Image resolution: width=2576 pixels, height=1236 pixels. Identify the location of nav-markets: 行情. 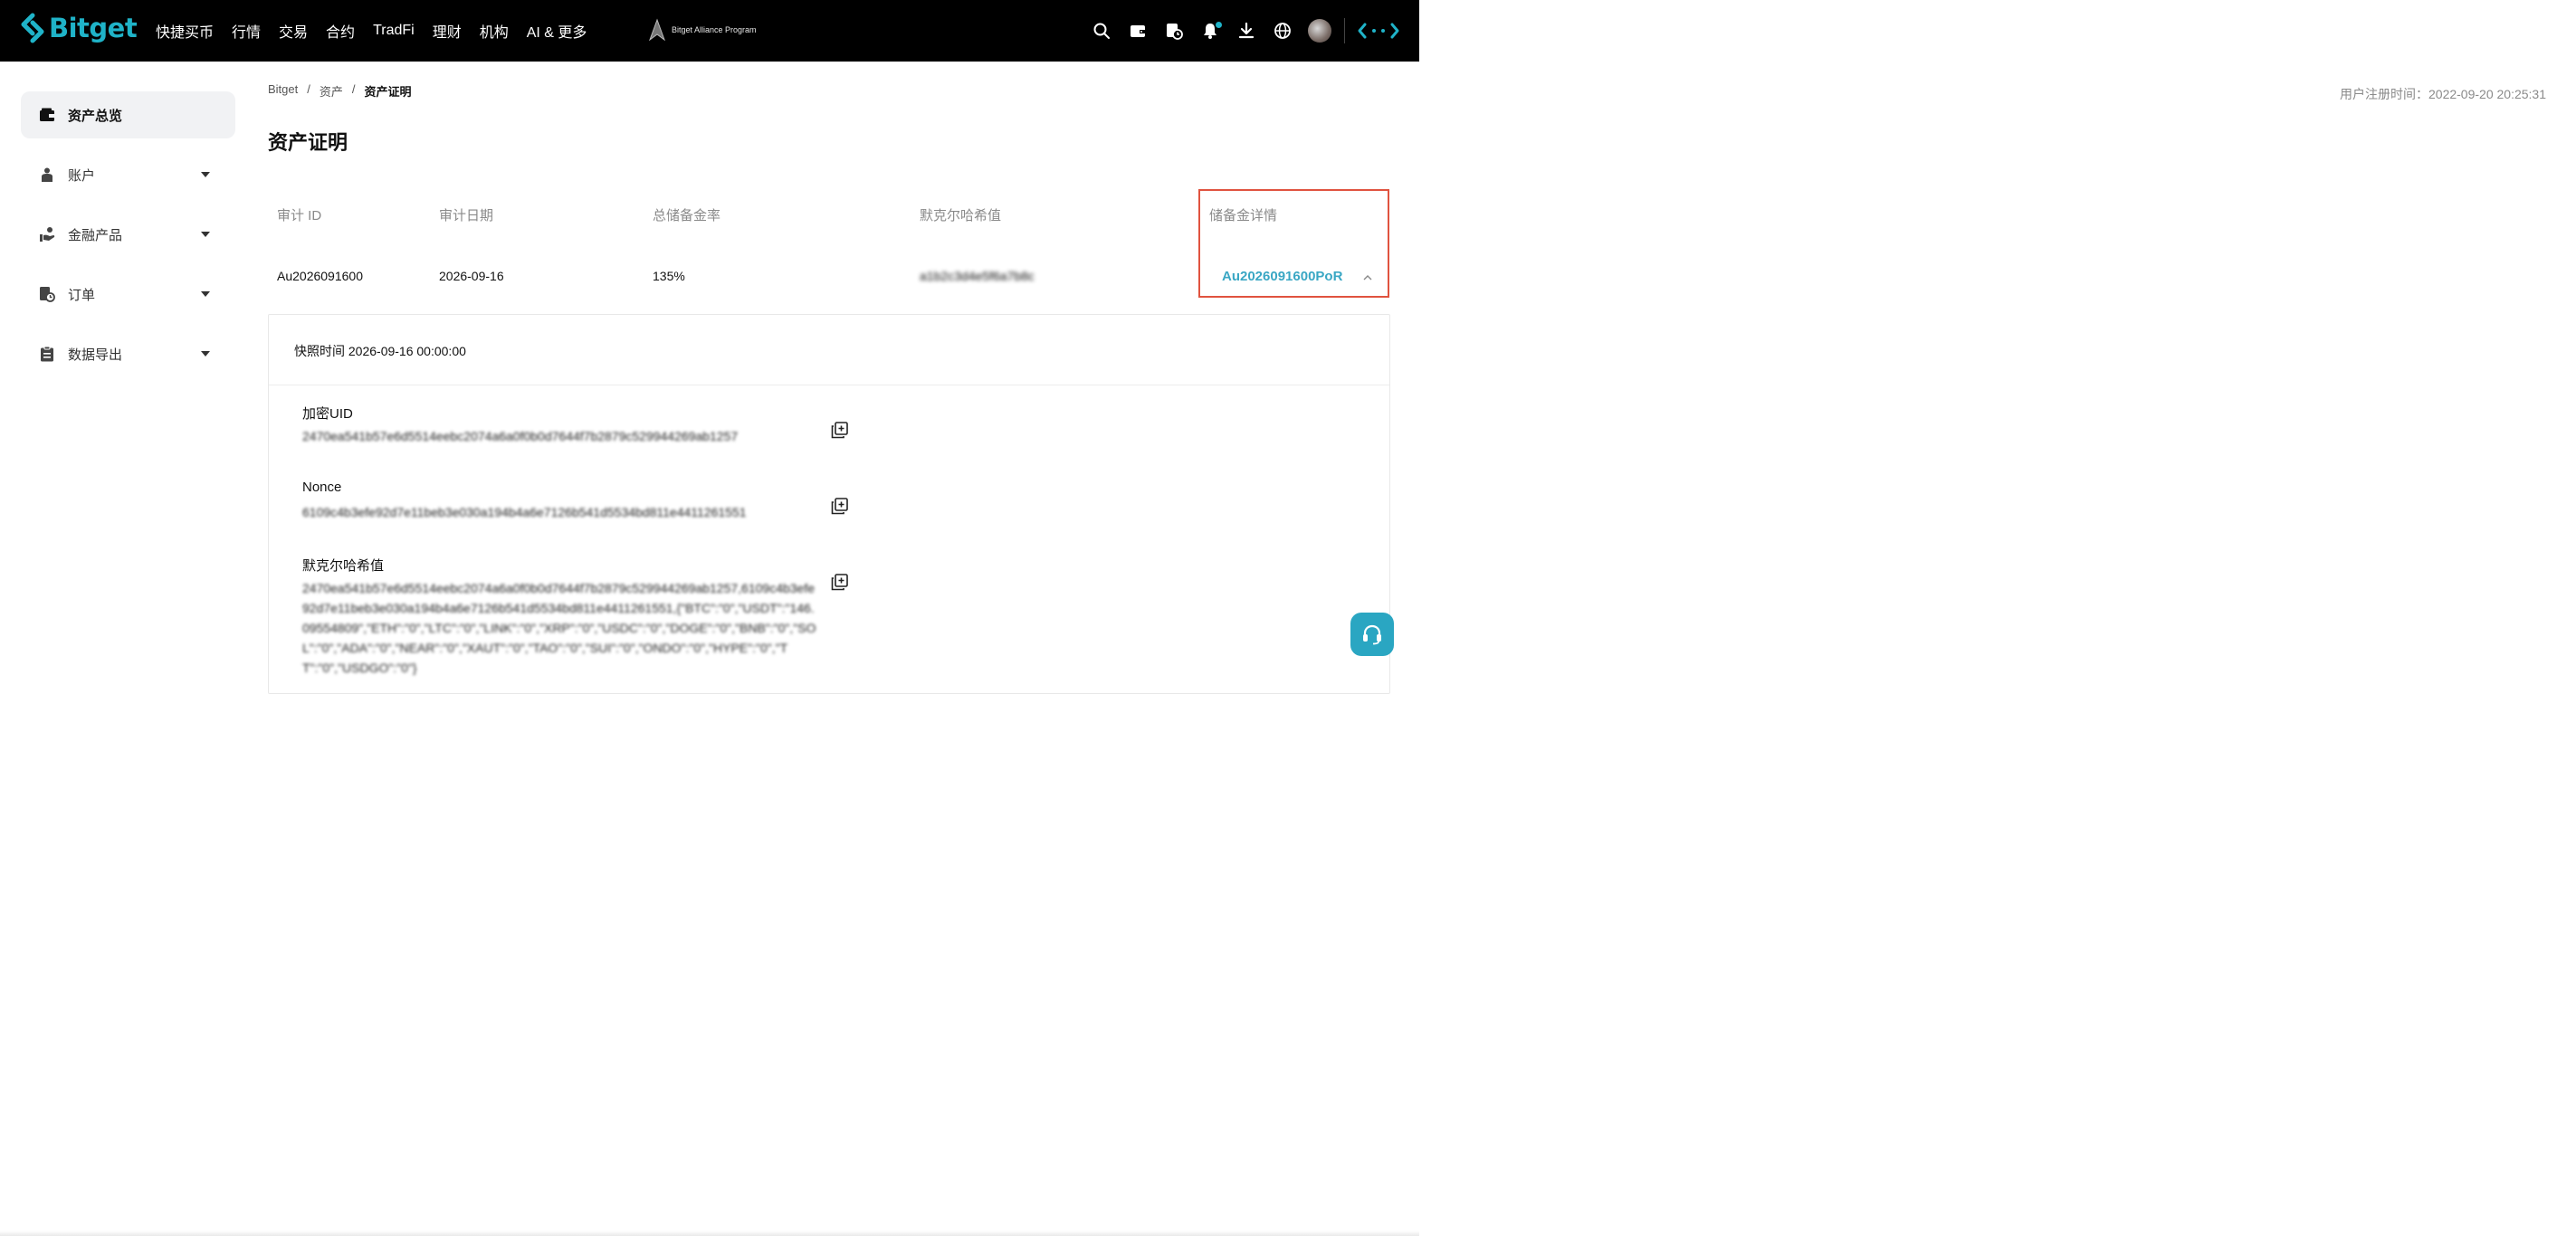
(247, 31).